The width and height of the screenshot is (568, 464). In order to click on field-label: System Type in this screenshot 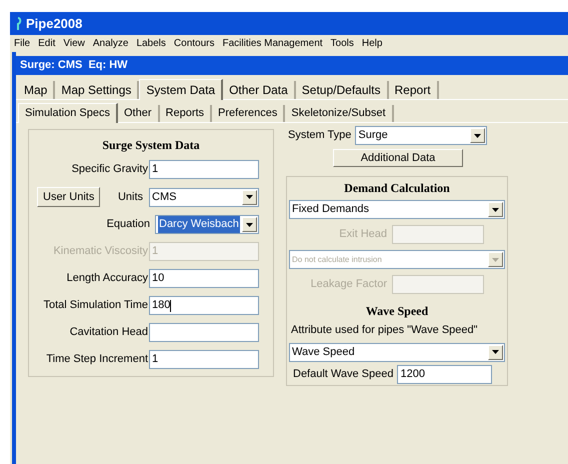, I will do `click(320, 136)`.